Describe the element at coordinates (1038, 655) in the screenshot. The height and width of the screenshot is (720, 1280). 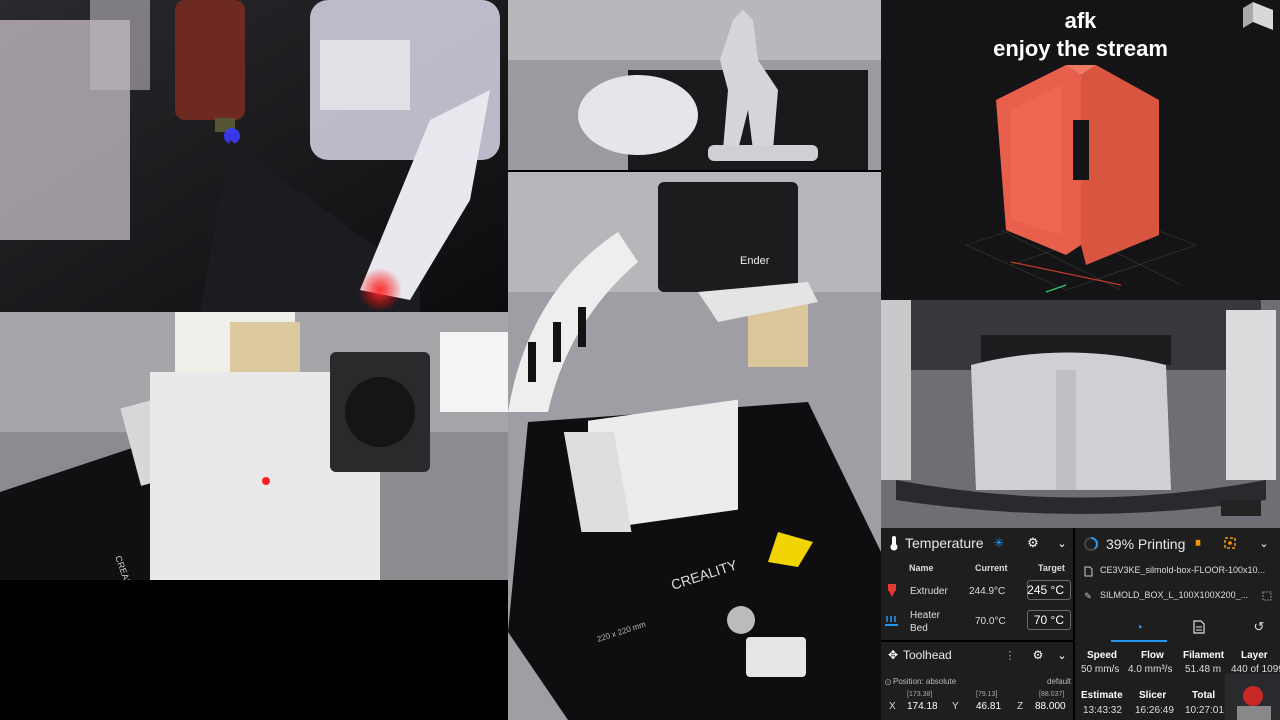
I see `toolhead-gear-icon: ⚙` at that location.